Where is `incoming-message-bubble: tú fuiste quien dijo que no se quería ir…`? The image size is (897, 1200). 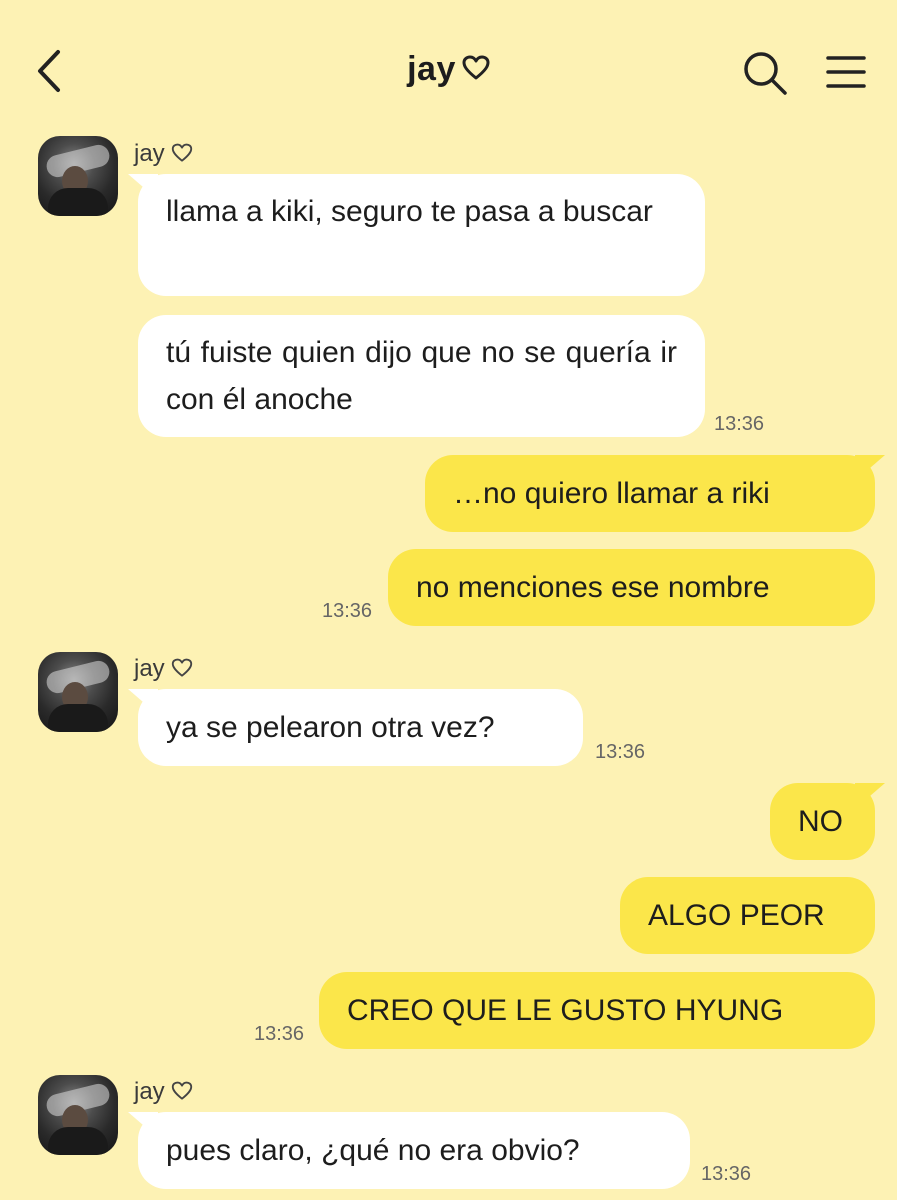 incoming-message-bubble: tú fuiste quien dijo que no se quería ir… is located at coordinates (421, 376).